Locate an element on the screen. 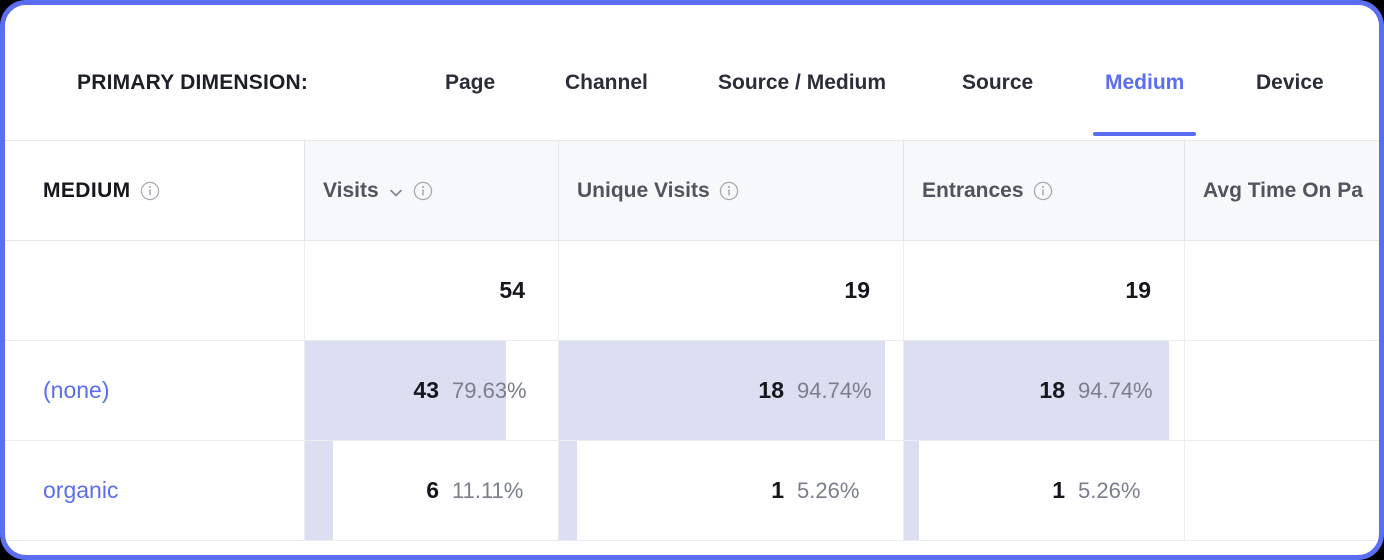 The width and height of the screenshot is (1384, 560). cell-visits: 43 79.63% is located at coordinates (431, 390).